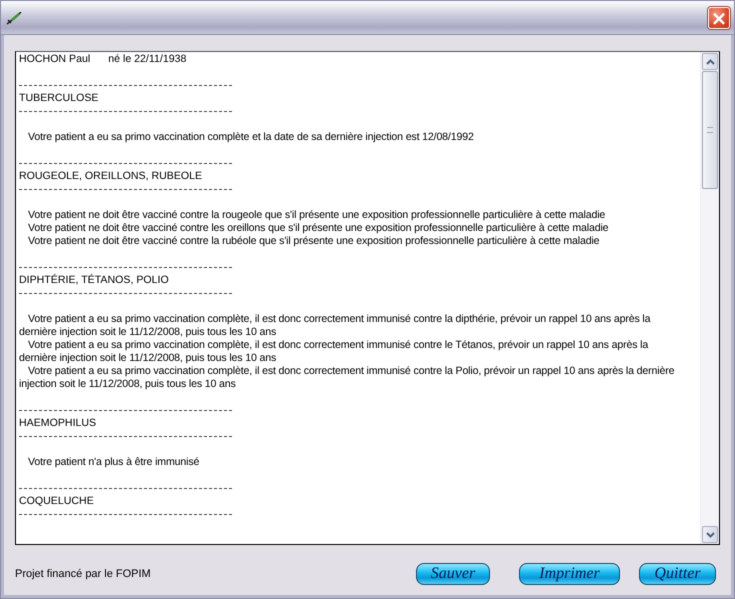  What do you see at coordinates (317, 215) in the screenshot?
I see `paragraph: Votre patient ne doit être vacciné contre la rougeole que s'il présente une exposition professionnelle particulière à cette maladie` at bounding box center [317, 215].